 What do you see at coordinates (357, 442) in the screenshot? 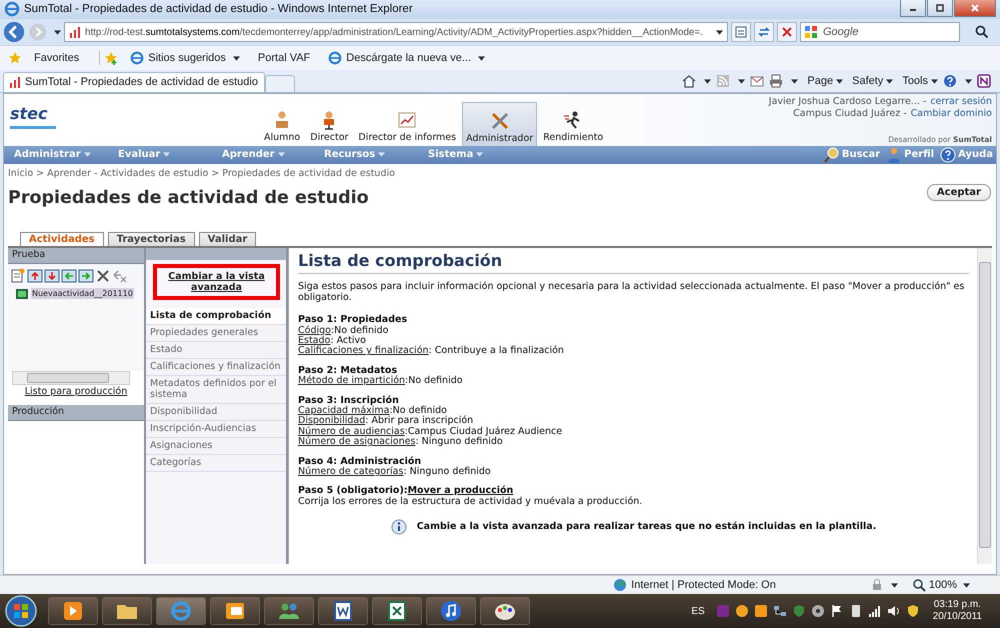
I see `field-link: Número de asignaciones` at bounding box center [357, 442].